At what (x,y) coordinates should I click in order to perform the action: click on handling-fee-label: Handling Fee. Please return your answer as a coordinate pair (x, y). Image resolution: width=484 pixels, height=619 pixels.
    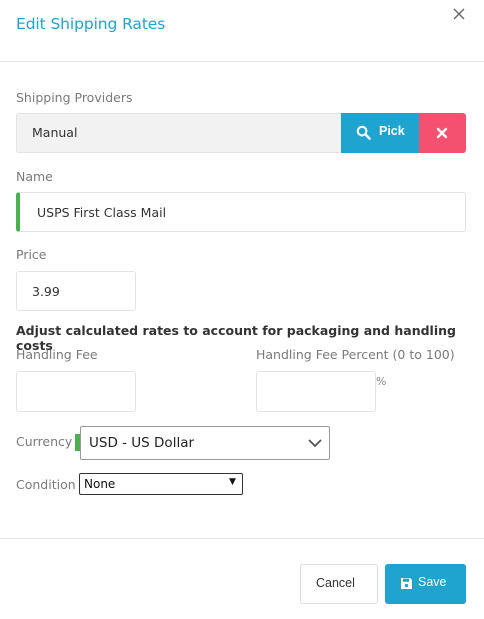
    Looking at the image, I should click on (57, 354).